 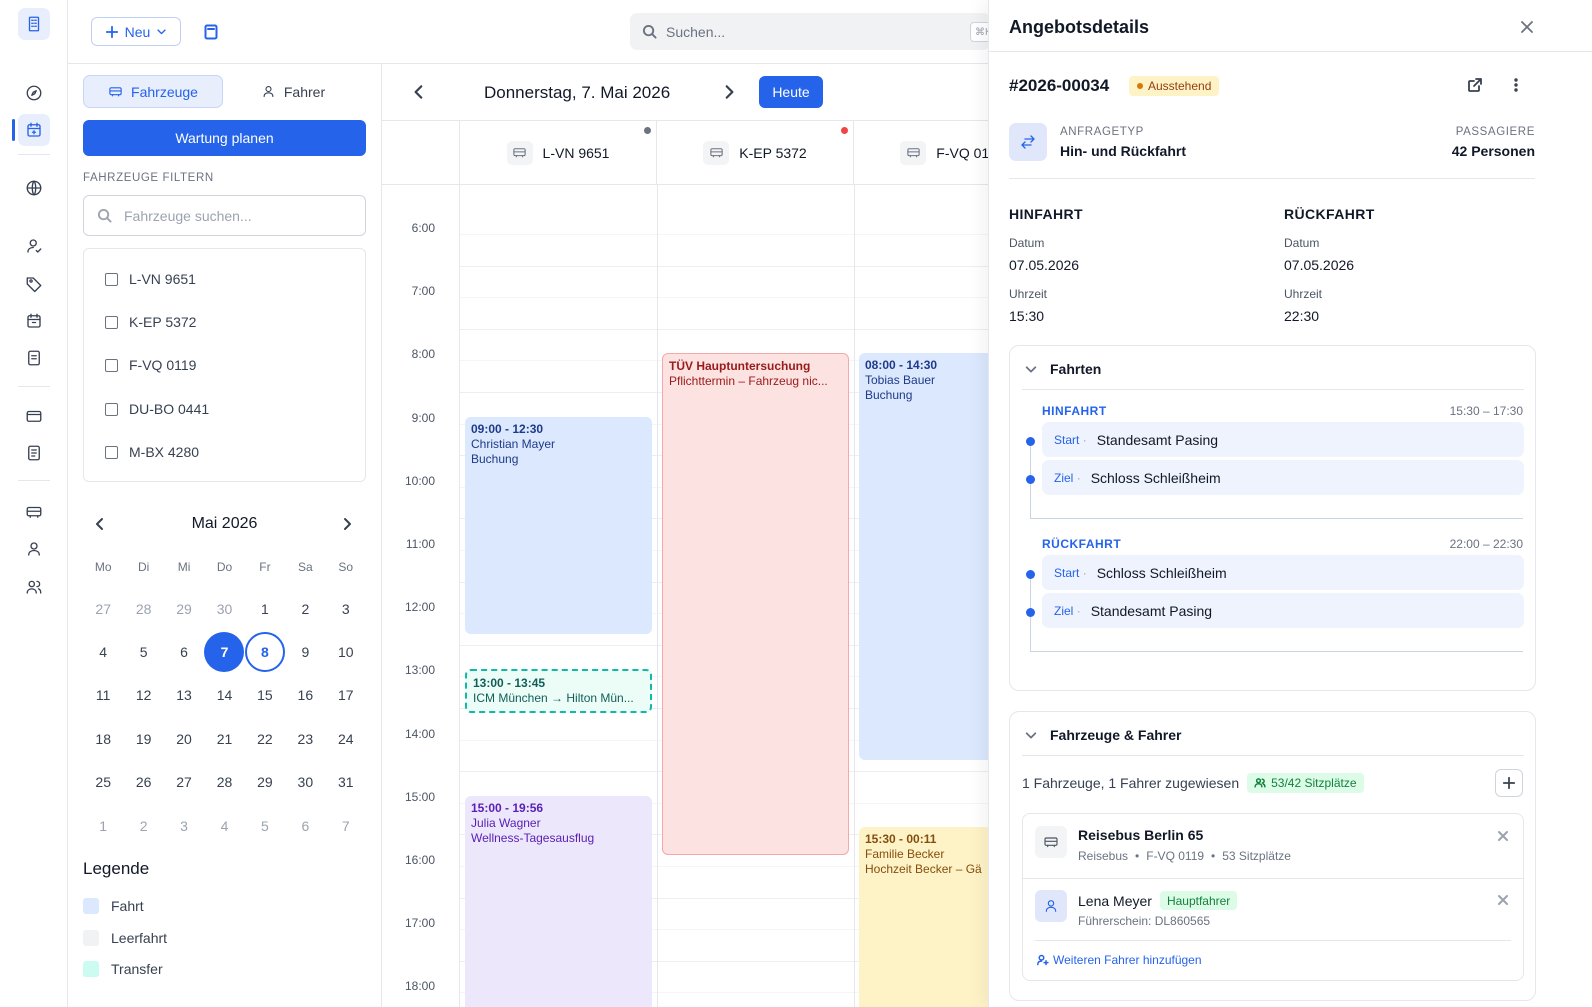 I want to click on calendar-event: 08:00 - 14:30 Tobias Bauer Buchung, so click(x=923, y=557).